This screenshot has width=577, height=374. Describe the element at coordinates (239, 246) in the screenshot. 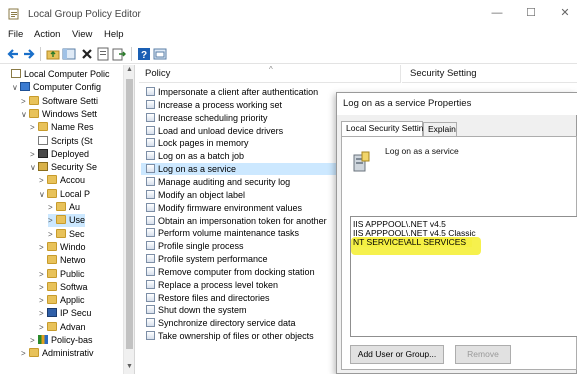

I see `policy-row: Profile single process` at that location.